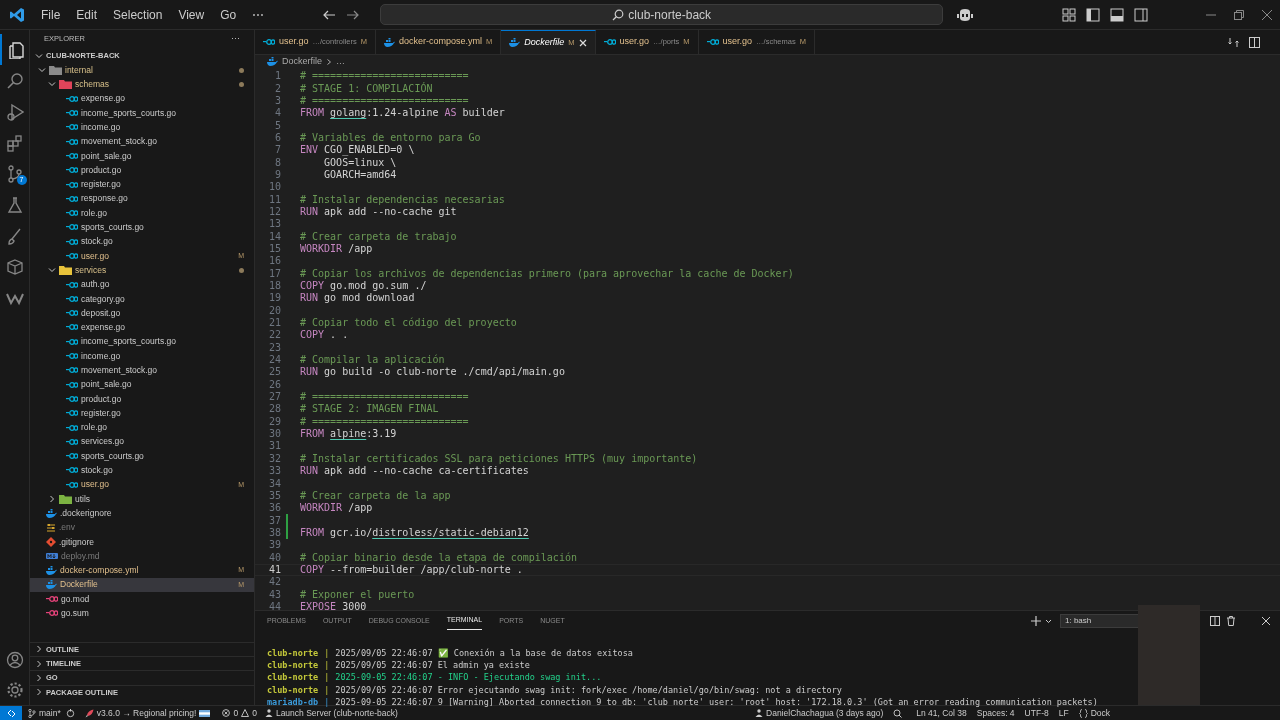  Describe the element at coordinates (274, 224) in the screenshot. I see `line-number: 13` at that location.